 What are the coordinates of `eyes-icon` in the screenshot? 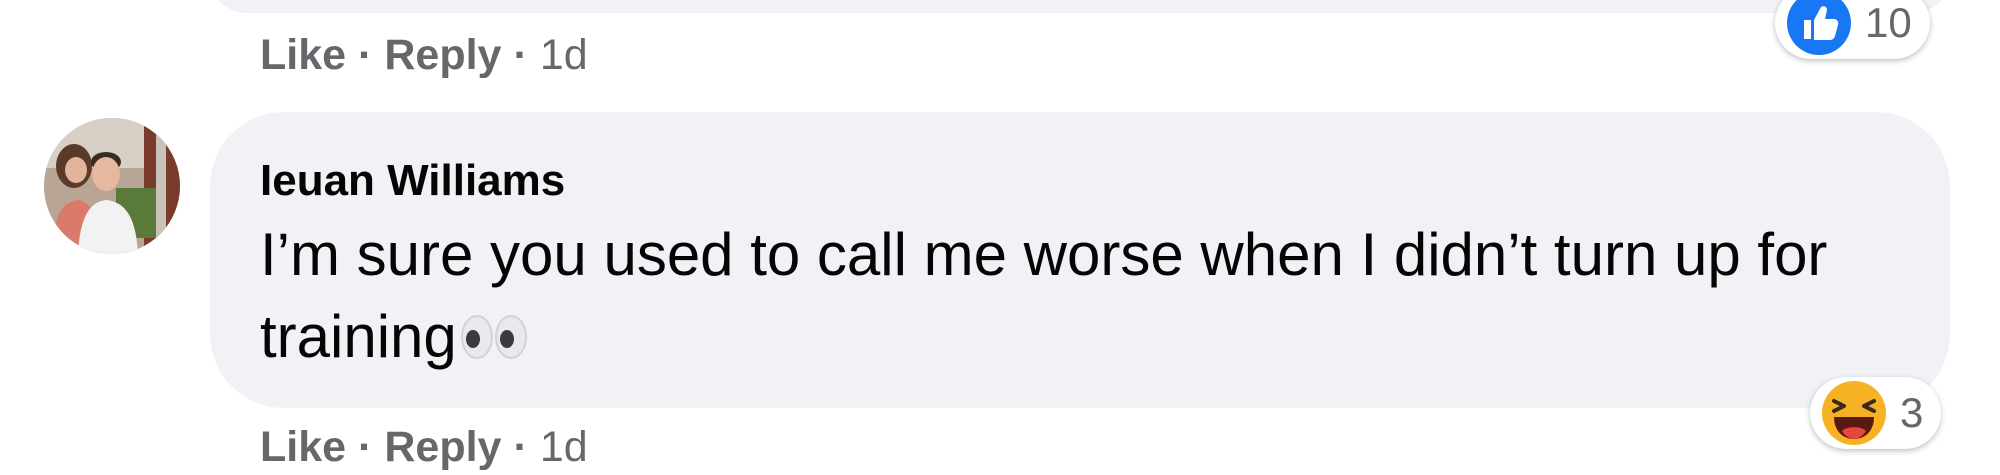 It's located at (493, 337).